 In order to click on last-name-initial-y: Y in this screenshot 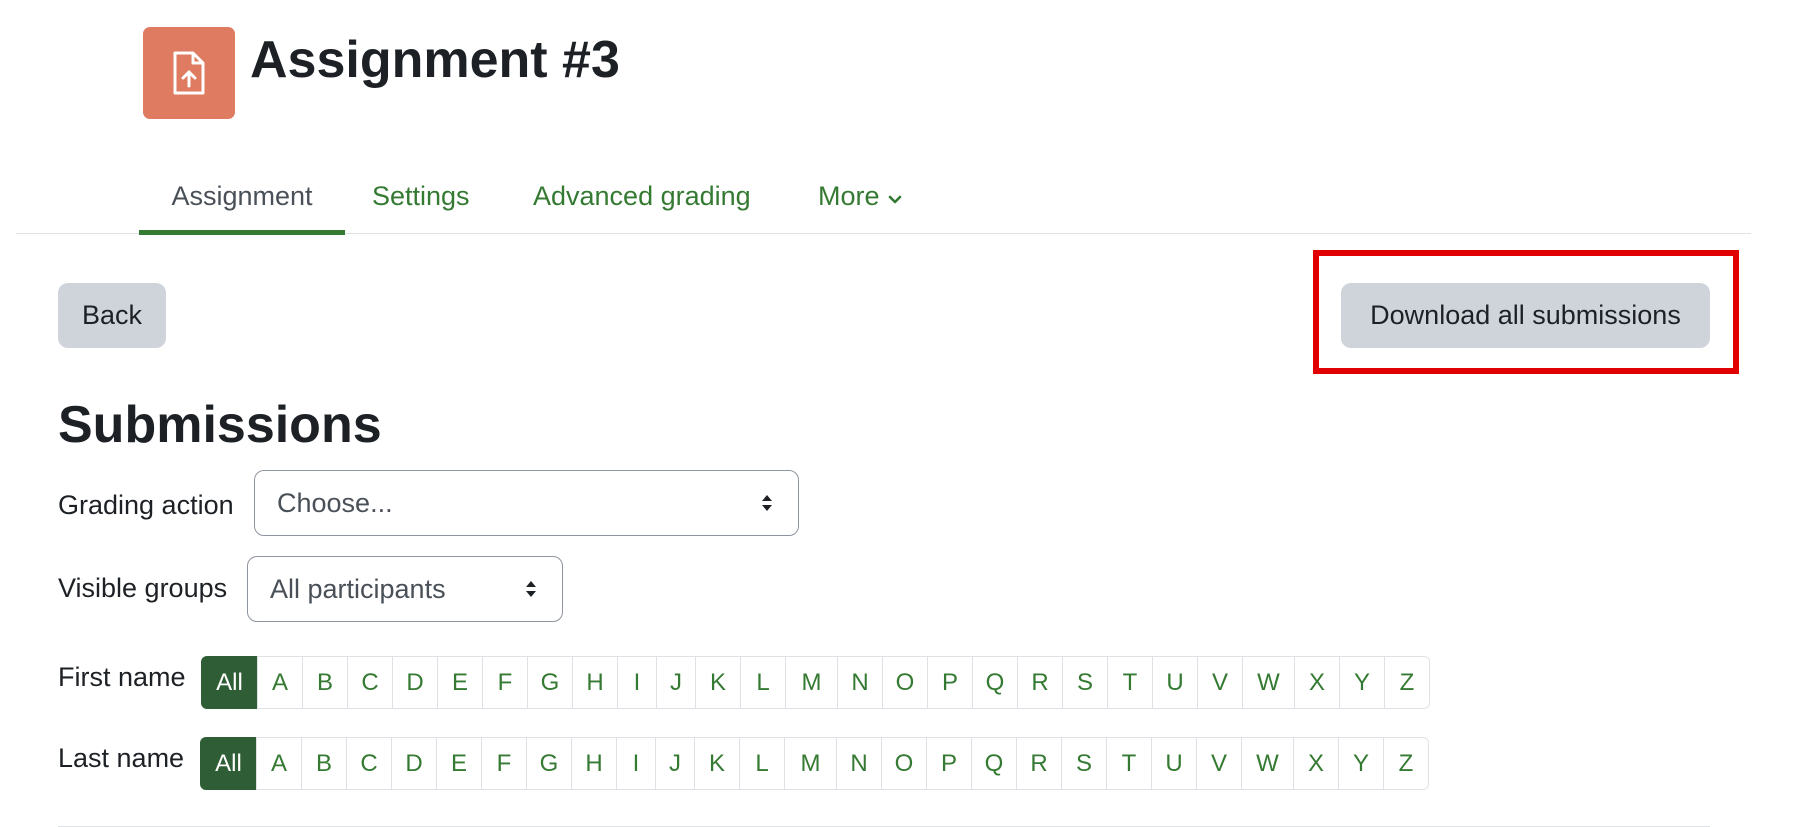, I will do `click(1361, 763)`.